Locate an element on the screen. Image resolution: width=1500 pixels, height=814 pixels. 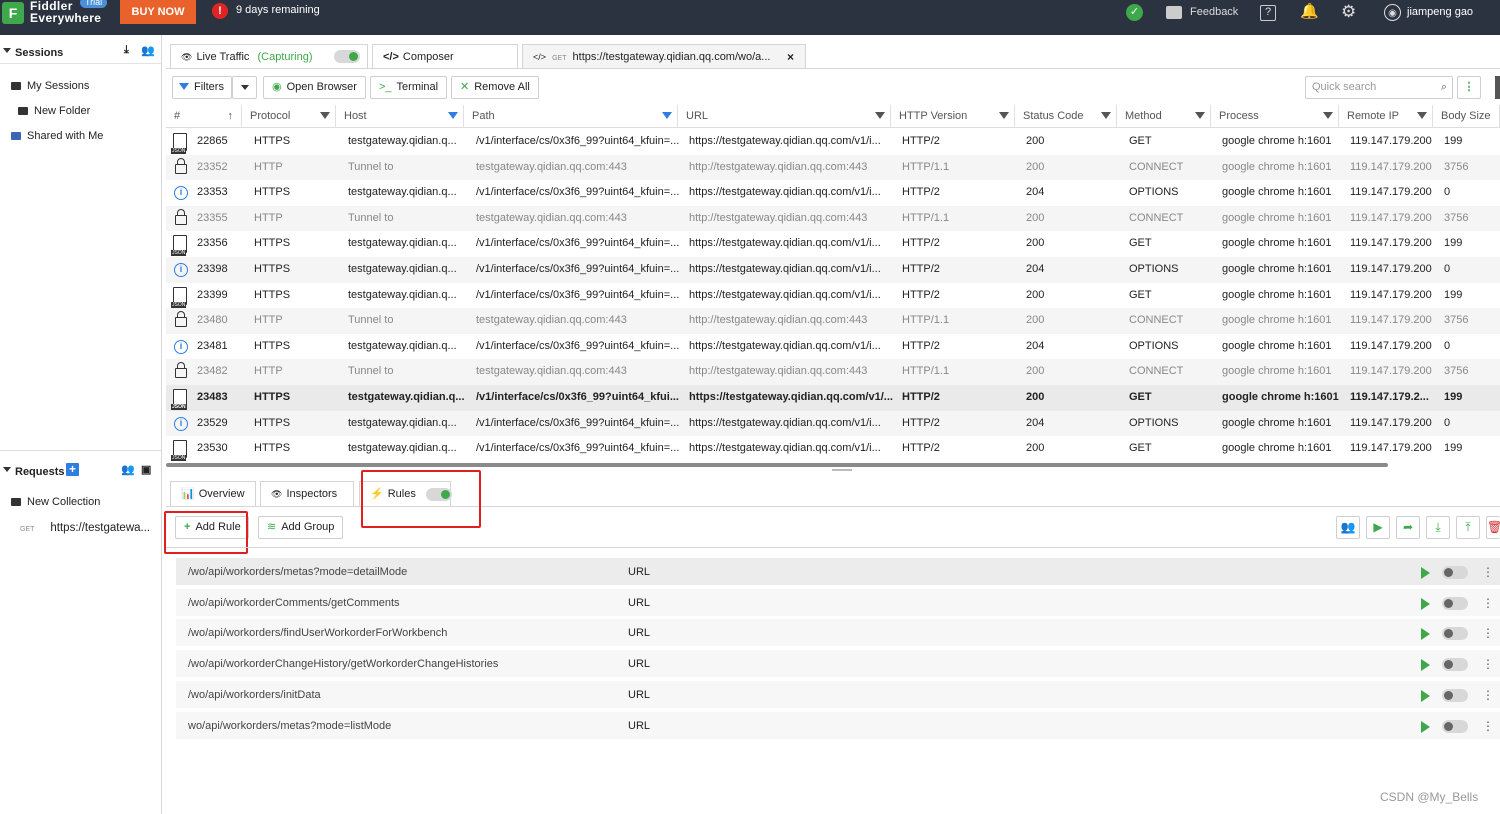
forward-rules-icon: ➦ is located at coordinates (1408, 527).